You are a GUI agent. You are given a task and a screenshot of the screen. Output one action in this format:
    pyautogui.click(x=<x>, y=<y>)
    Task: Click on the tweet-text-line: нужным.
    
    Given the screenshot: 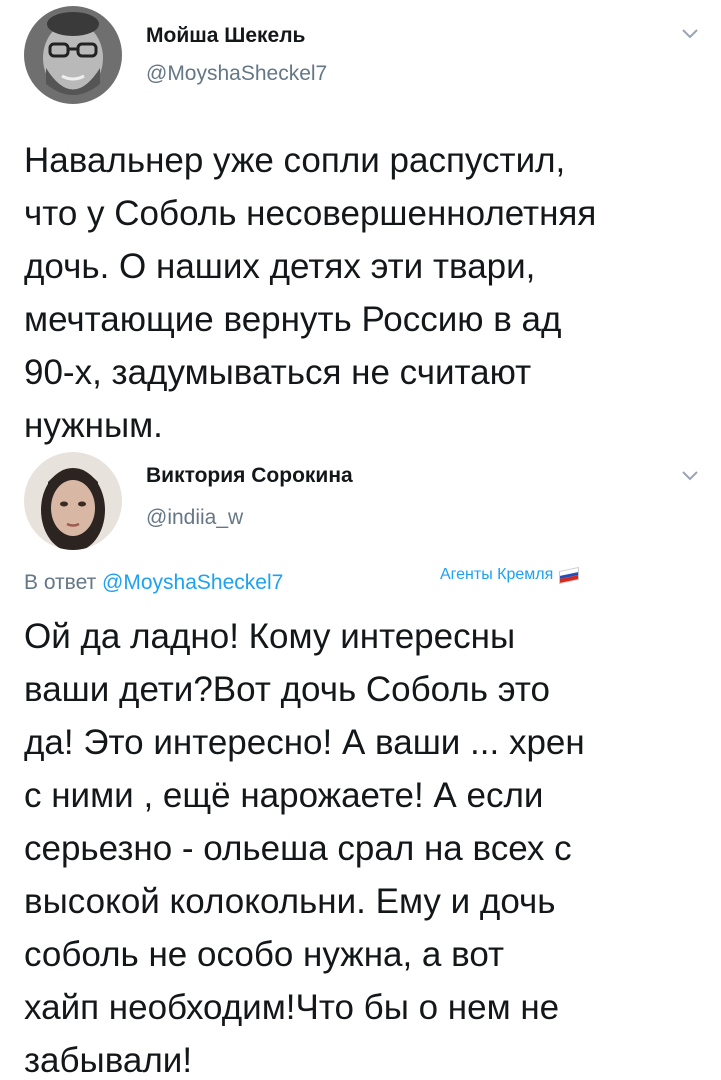 What is the action you would take?
    pyautogui.click(x=93, y=425)
    